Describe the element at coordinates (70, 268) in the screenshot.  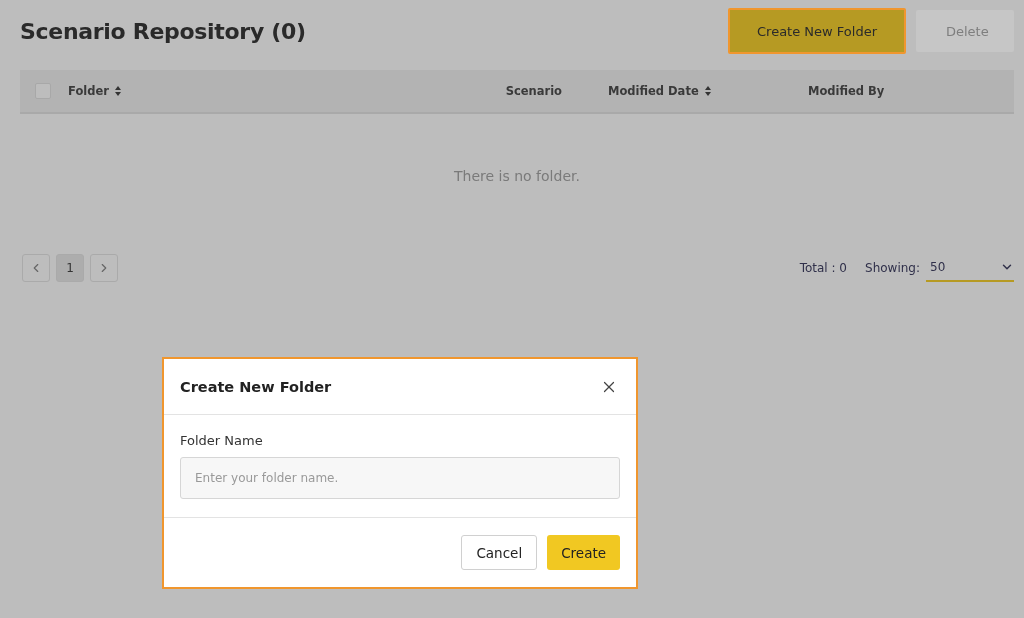
I see `page-button: 1` at that location.